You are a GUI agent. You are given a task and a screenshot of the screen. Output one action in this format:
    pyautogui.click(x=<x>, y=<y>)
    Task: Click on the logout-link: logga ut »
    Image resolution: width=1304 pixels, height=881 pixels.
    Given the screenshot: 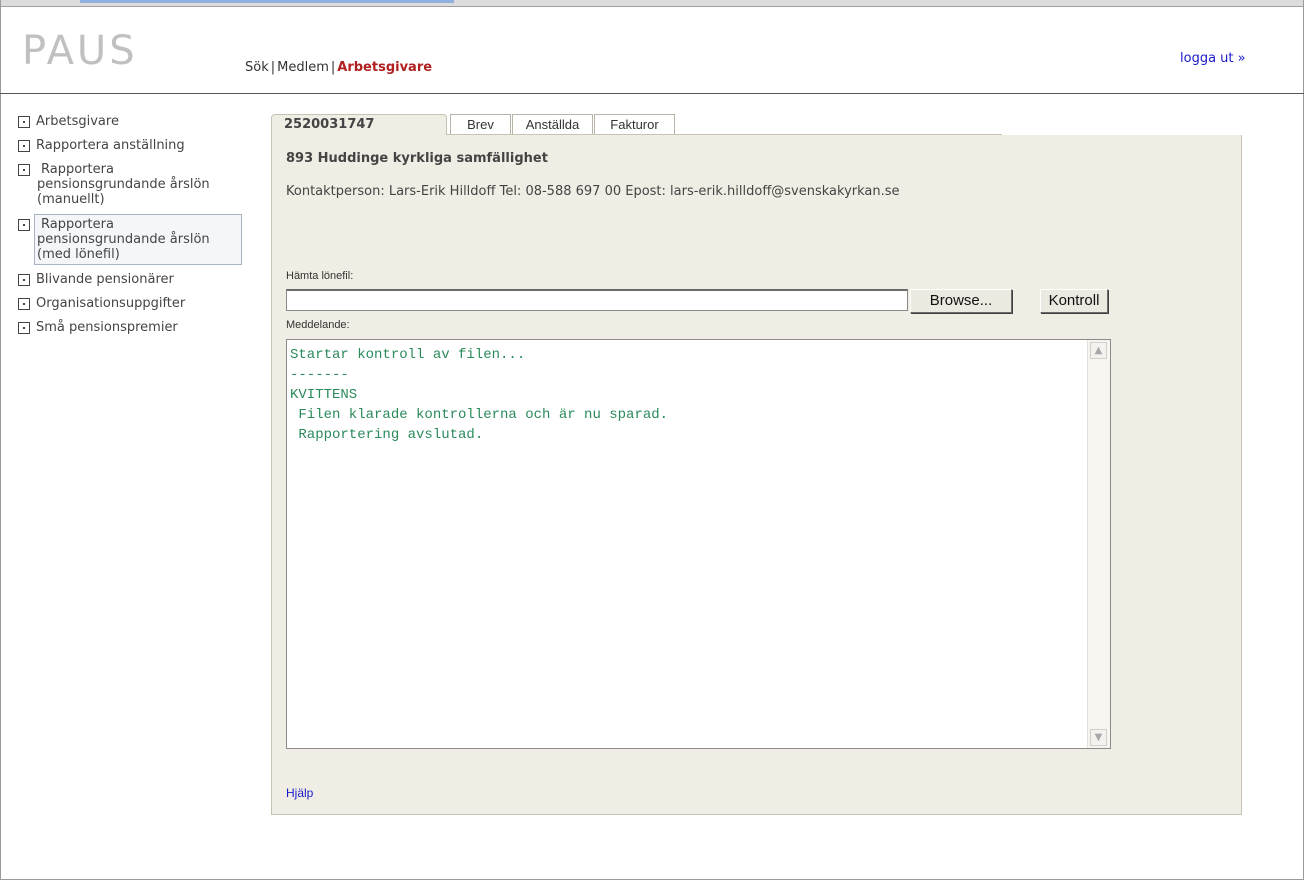 What is the action you would take?
    pyautogui.click(x=1213, y=58)
    